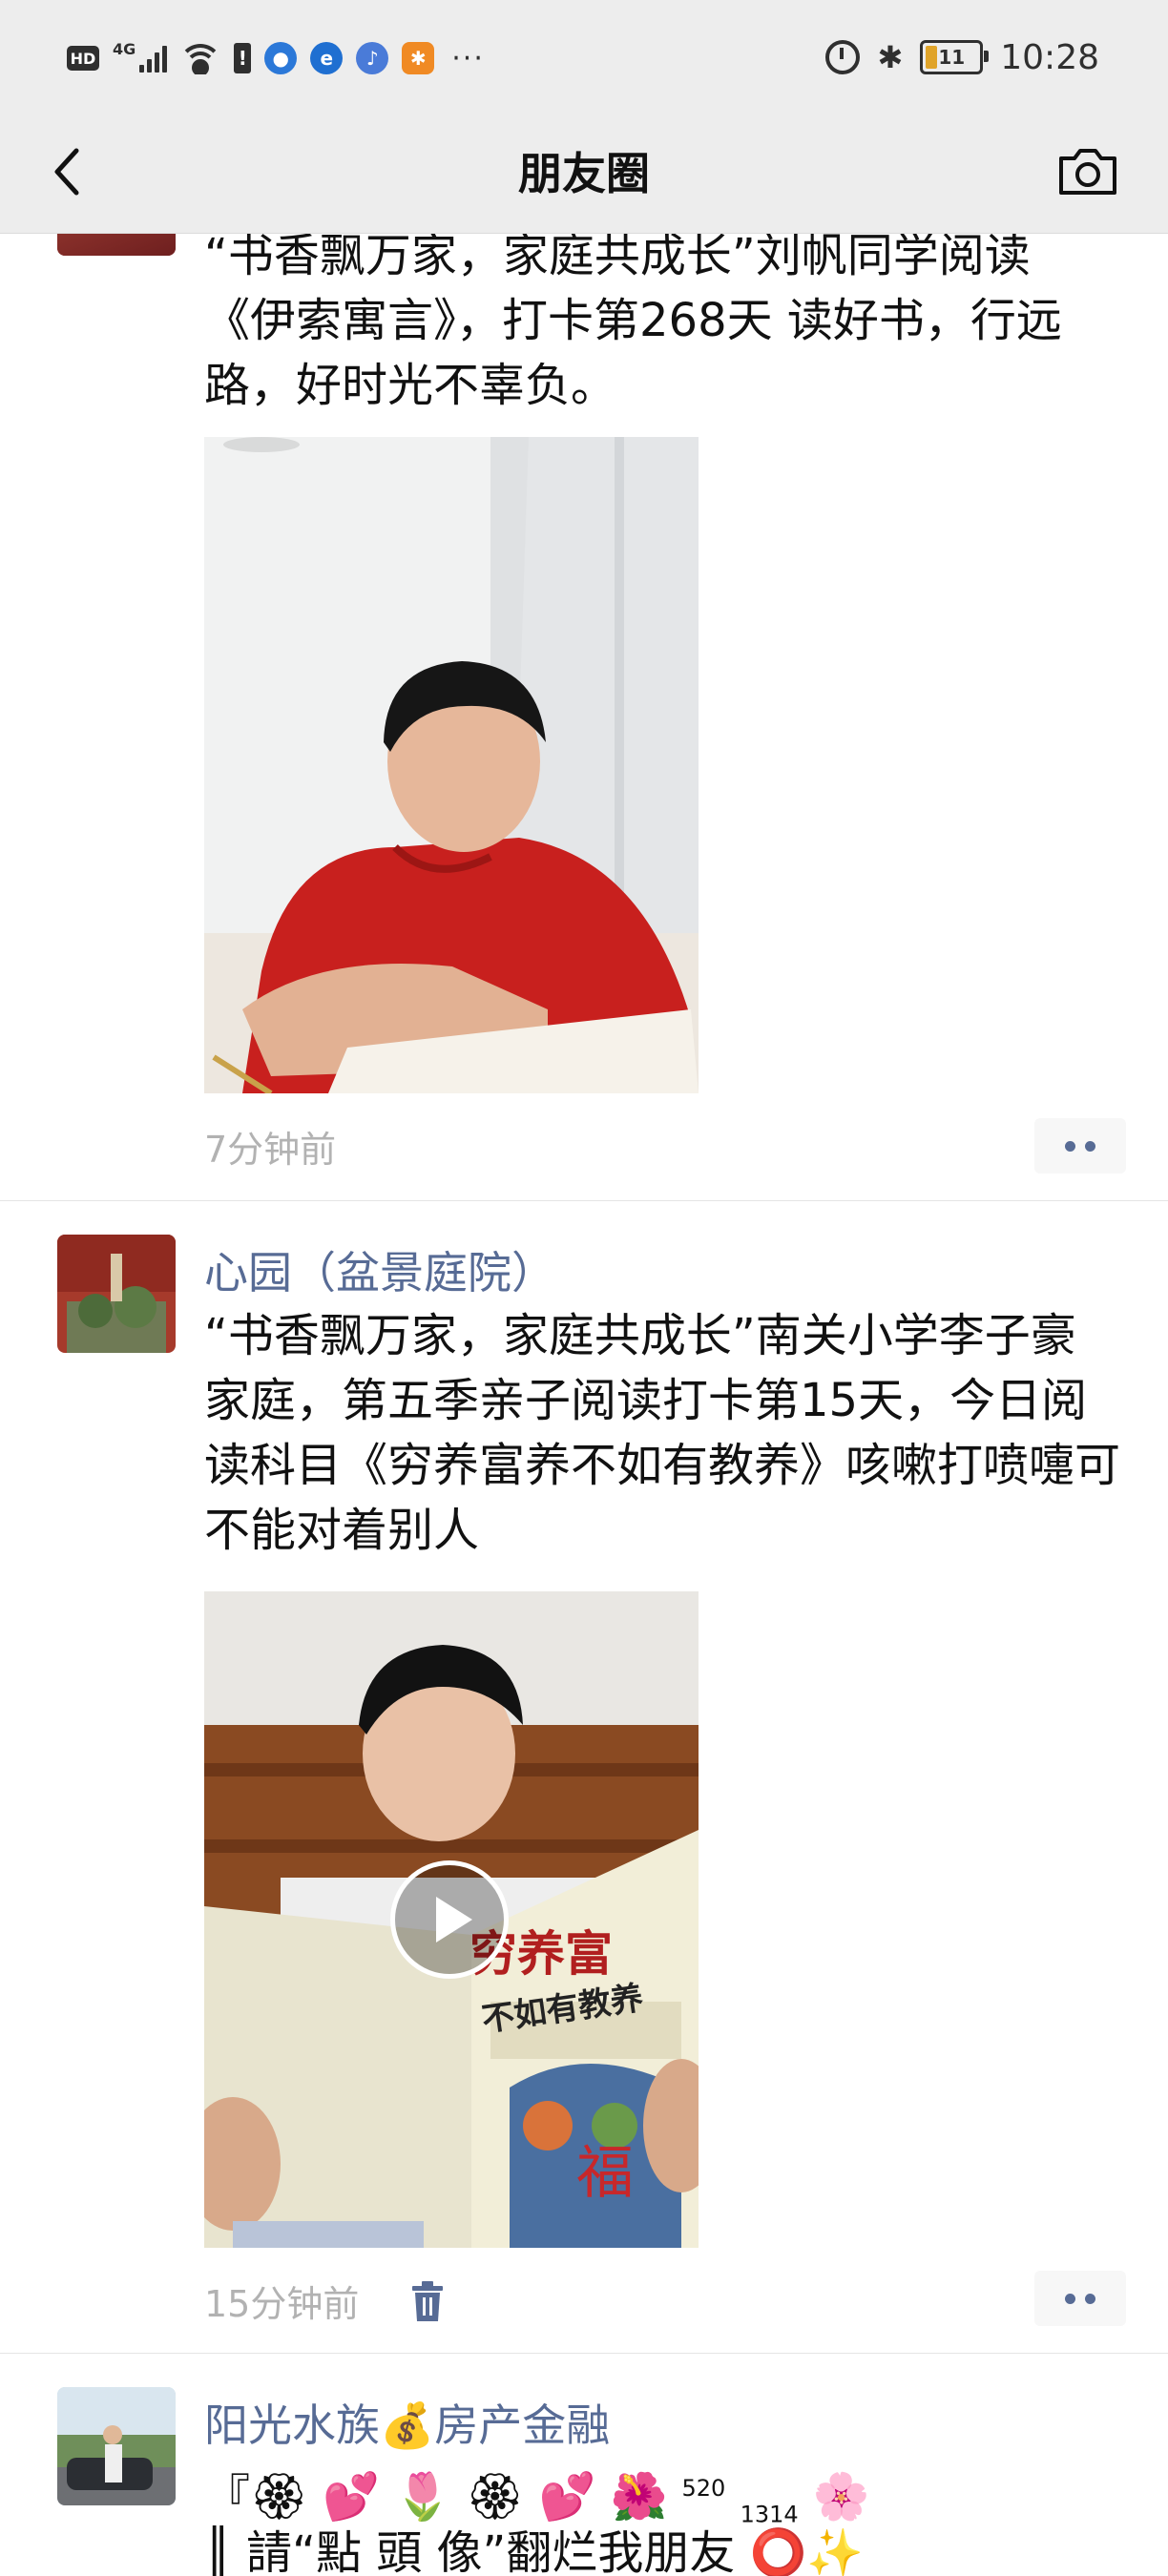 The width and height of the screenshot is (1168, 2576). I want to click on post-video: 福 穷养富 不如有教养, so click(451, 1919).